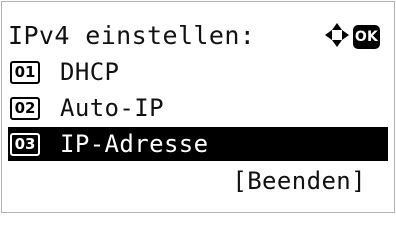 This screenshot has width=396, height=240. I want to click on menu-item-auto-ip: 02 Auto-IP, so click(198, 108).